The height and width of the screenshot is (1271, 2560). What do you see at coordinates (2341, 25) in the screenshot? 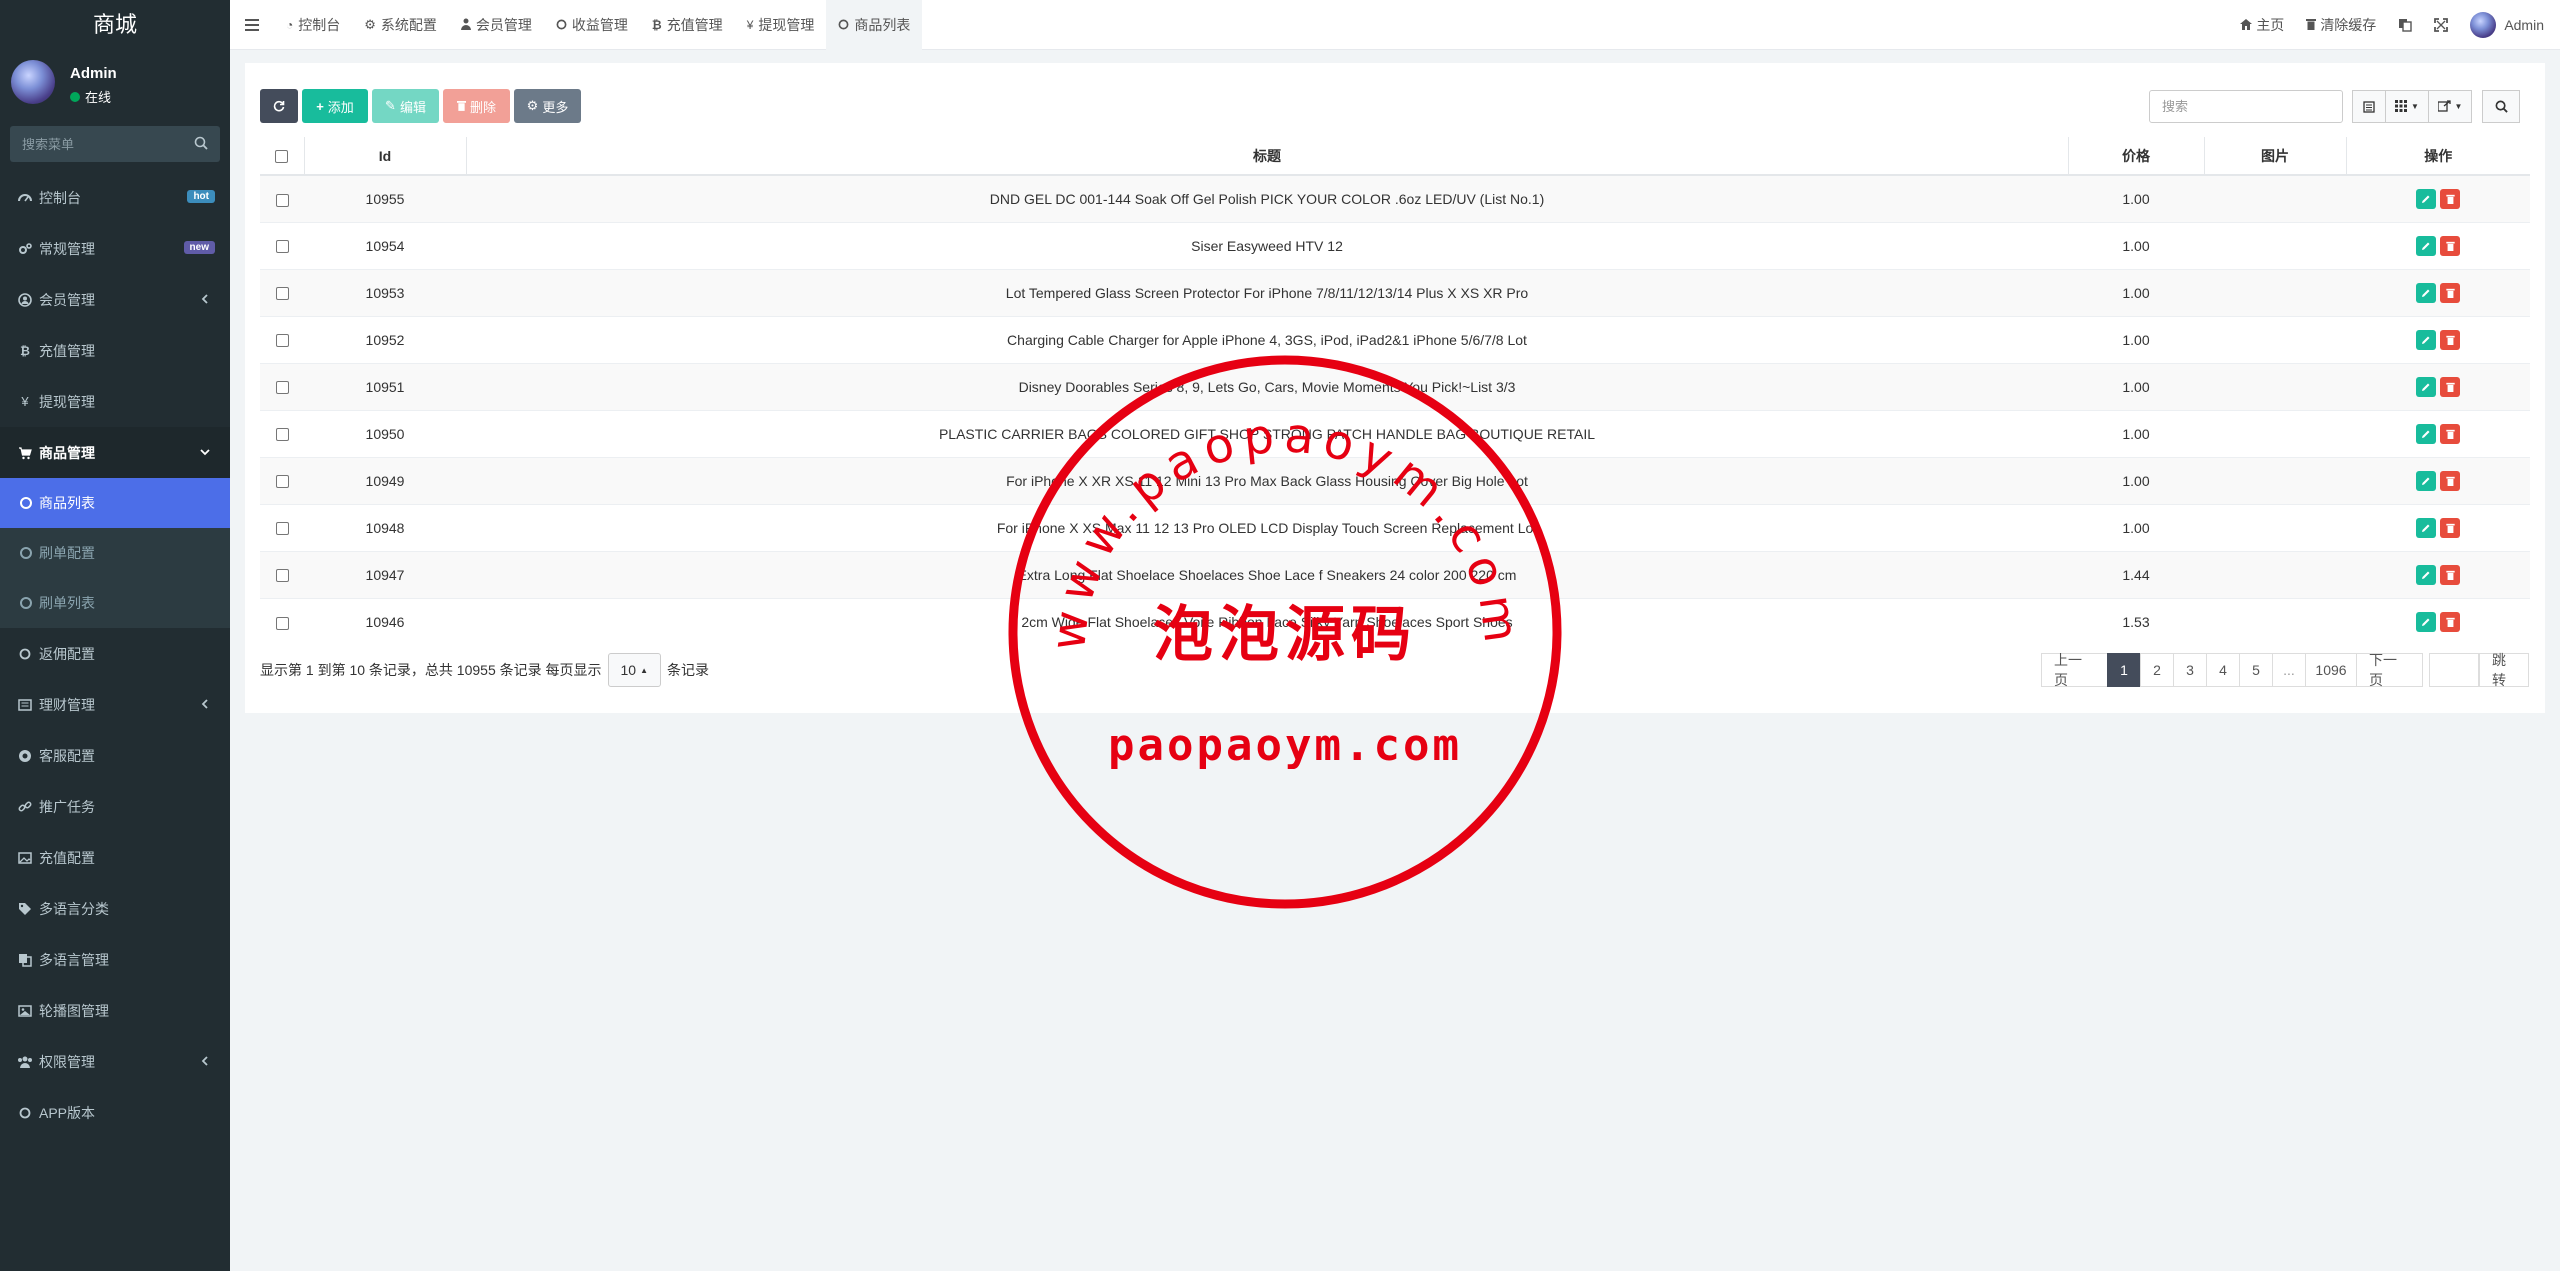
I see `clear-cache-button: 清除缓存` at bounding box center [2341, 25].